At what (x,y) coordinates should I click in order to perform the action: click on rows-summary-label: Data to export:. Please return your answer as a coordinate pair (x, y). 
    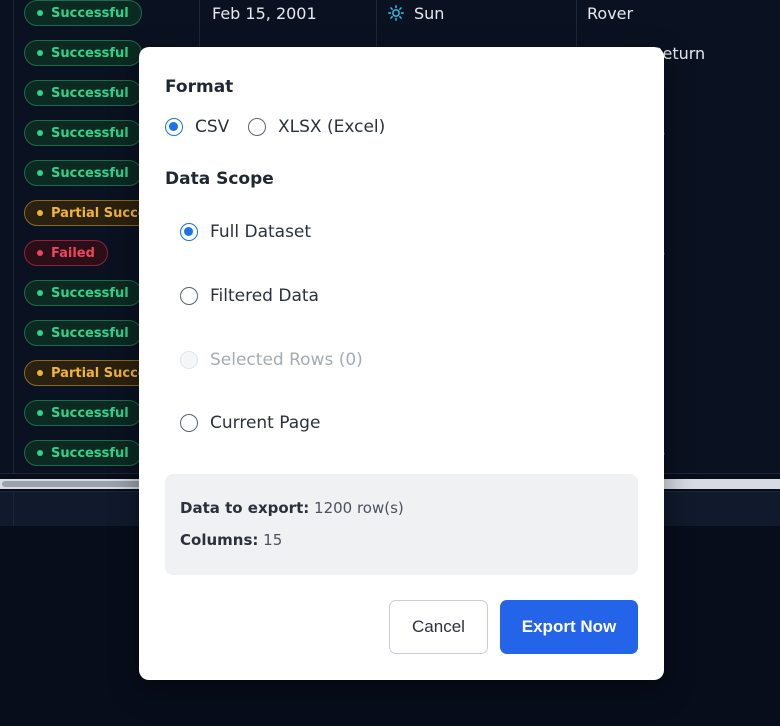
    Looking at the image, I should click on (245, 508).